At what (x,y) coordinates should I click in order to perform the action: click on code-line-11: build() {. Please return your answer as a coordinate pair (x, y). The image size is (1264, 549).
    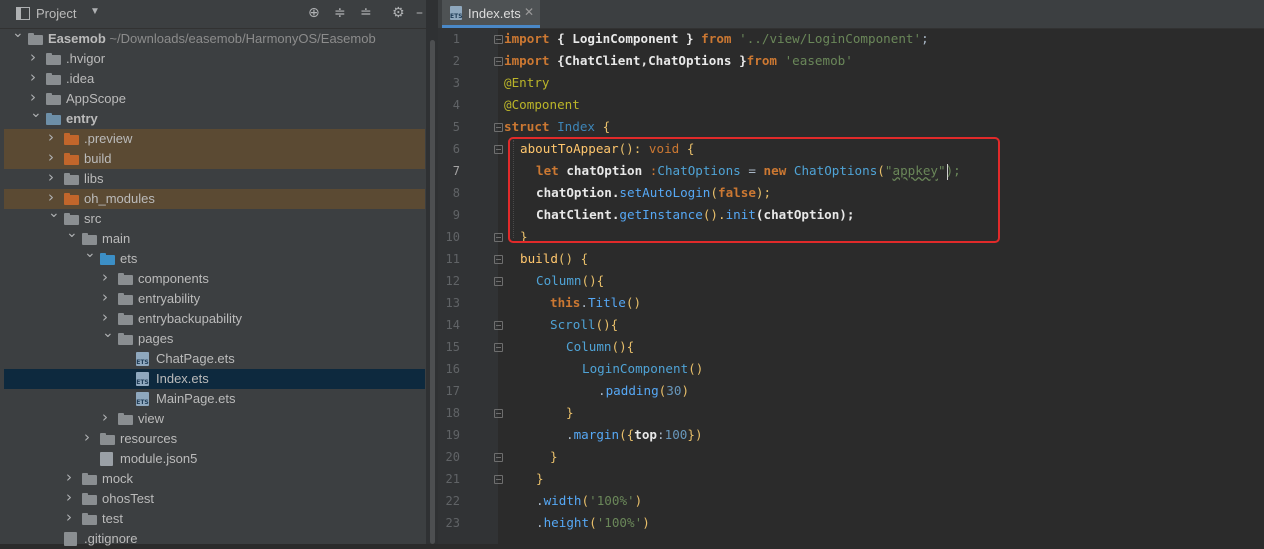
    Looking at the image, I should click on (554, 259).